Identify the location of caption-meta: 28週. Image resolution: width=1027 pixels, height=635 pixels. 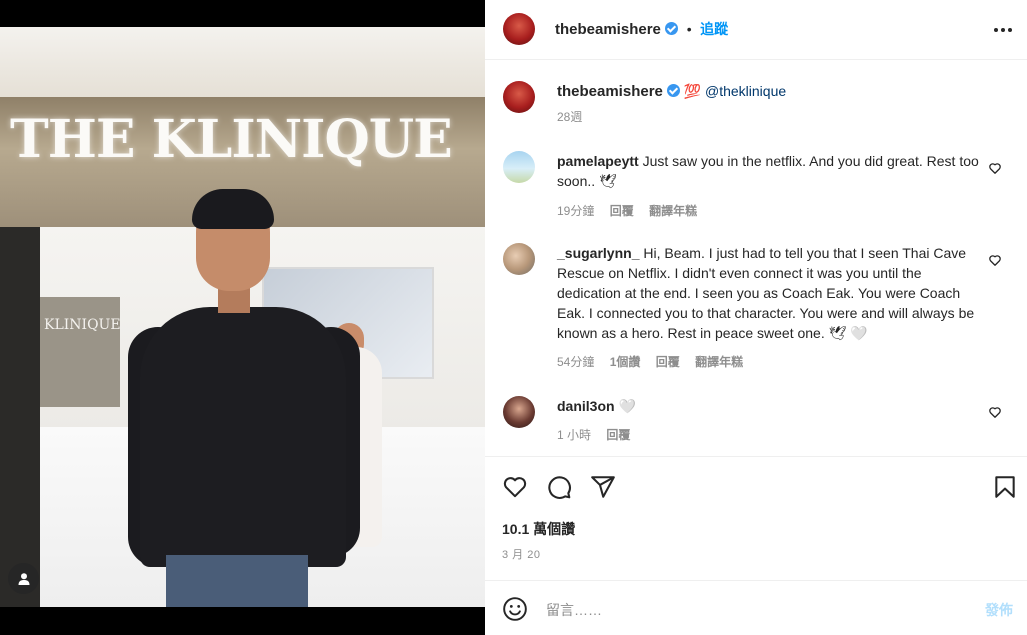
(575, 116).